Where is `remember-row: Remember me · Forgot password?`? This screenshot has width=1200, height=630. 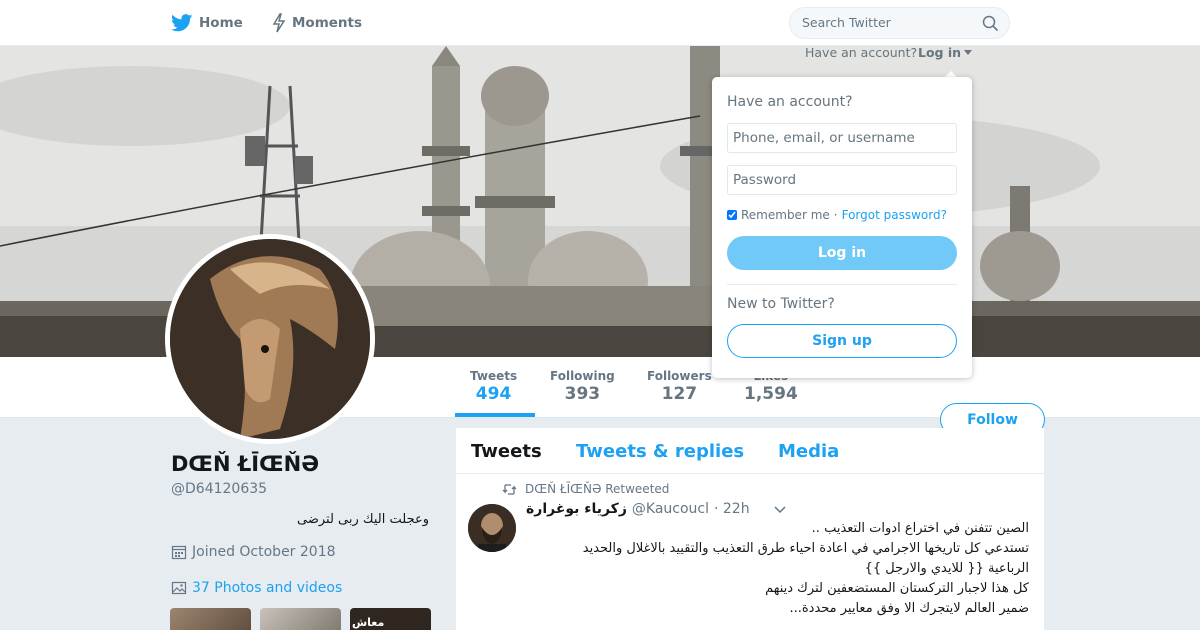 remember-row: Remember me · Forgot password? is located at coordinates (837, 215).